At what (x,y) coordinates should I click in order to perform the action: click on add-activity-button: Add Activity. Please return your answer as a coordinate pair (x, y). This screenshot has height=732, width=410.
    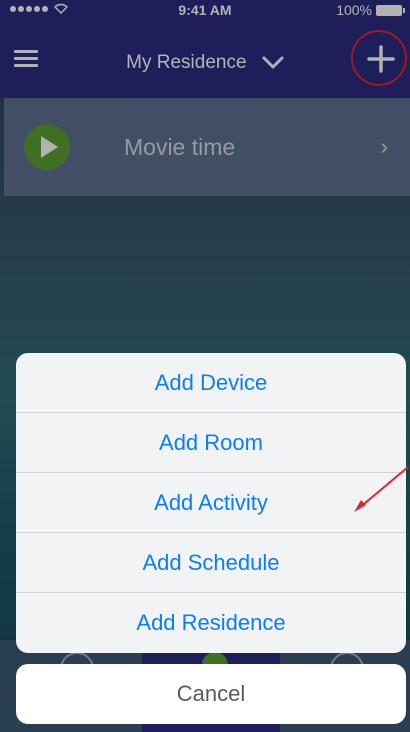
    Looking at the image, I should click on (211, 503).